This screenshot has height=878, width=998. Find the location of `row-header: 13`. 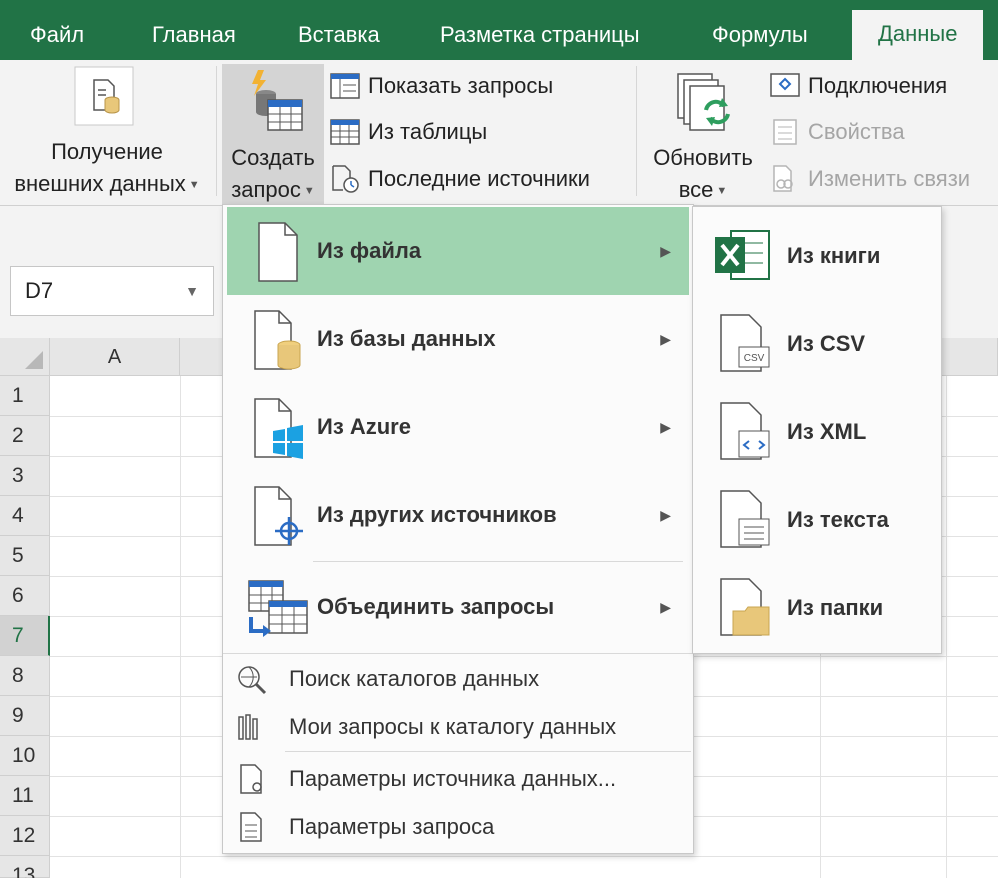

row-header: 13 is located at coordinates (25, 867).